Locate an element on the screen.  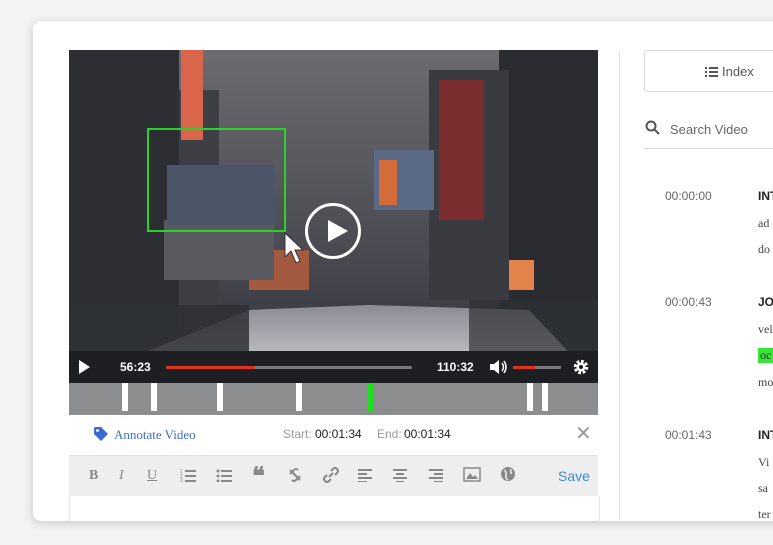
transcript-text: sa is located at coordinates (763, 488).